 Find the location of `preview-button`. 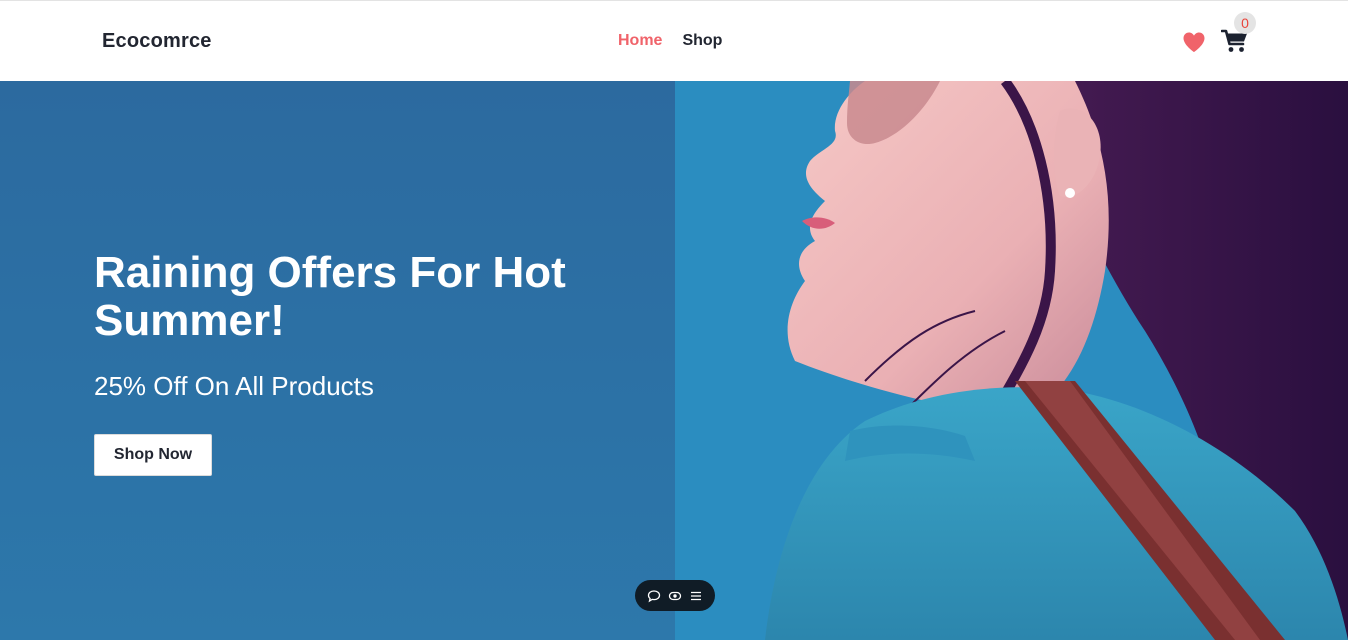

preview-button is located at coordinates (675, 596).